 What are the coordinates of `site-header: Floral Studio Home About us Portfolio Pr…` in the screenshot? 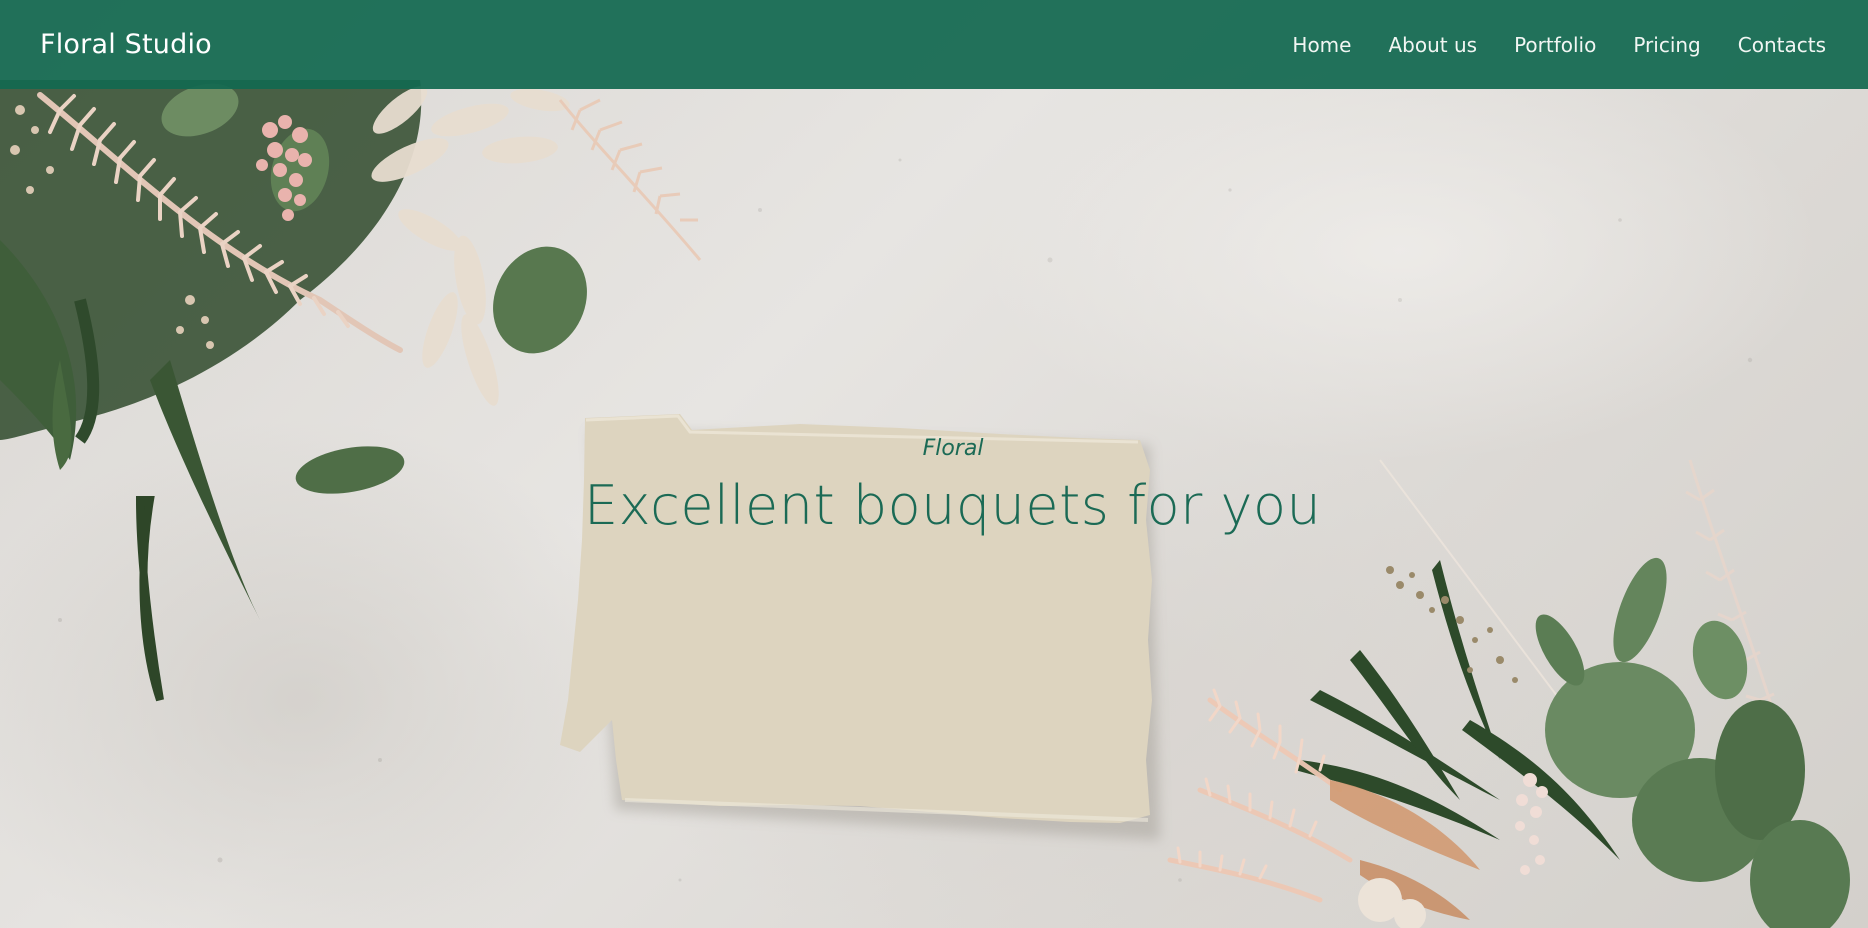 It's located at (934, 44).